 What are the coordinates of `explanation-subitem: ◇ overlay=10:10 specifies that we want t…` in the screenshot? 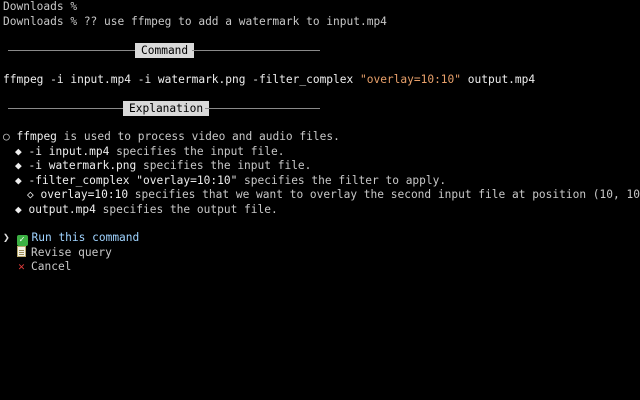 It's located at (333, 195).